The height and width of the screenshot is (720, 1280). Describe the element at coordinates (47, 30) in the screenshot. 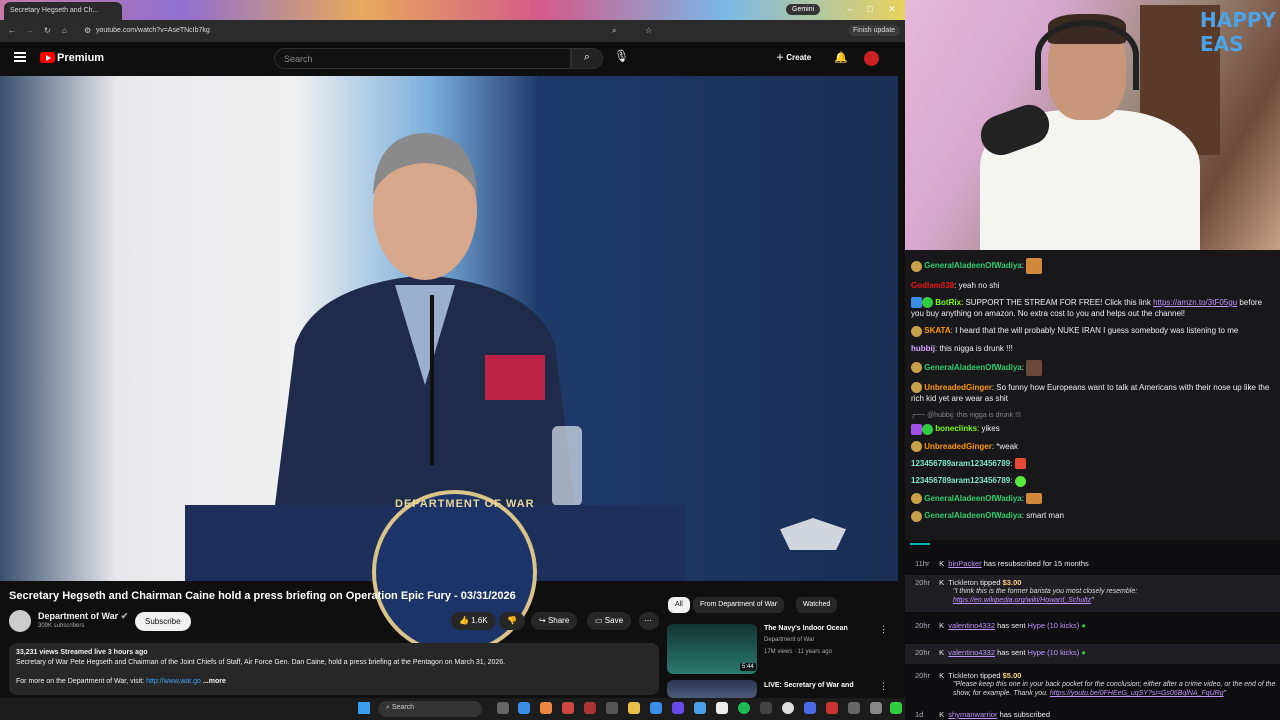

I see `reload-icon: ↻` at that location.